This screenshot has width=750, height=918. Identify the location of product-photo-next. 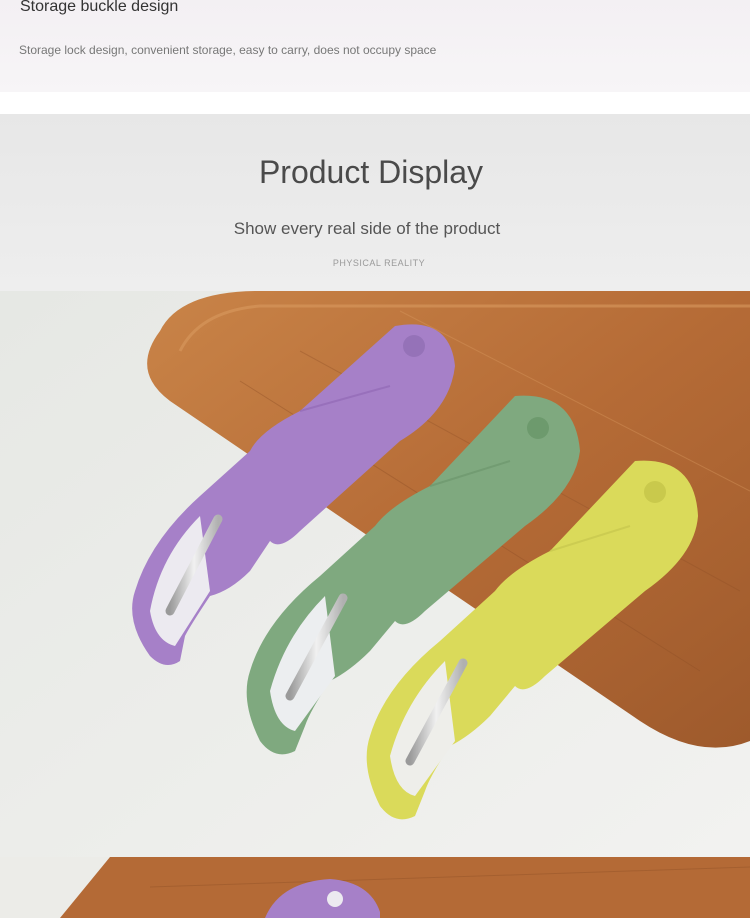
(375, 887).